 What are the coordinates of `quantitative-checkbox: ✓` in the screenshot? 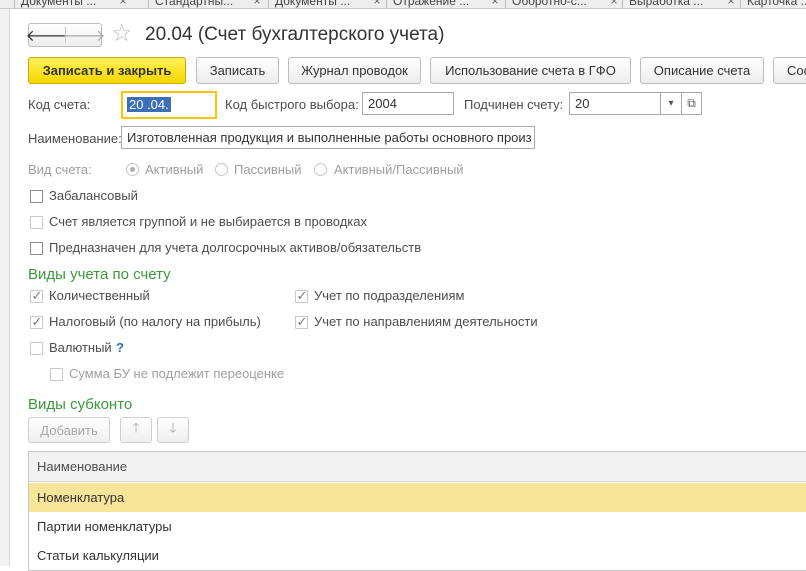 It's located at (36, 295).